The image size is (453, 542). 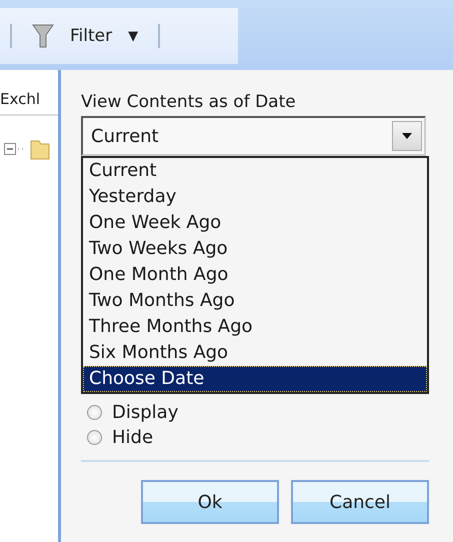 What do you see at coordinates (210, 502) in the screenshot?
I see `dialog-button: Ok` at bounding box center [210, 502].